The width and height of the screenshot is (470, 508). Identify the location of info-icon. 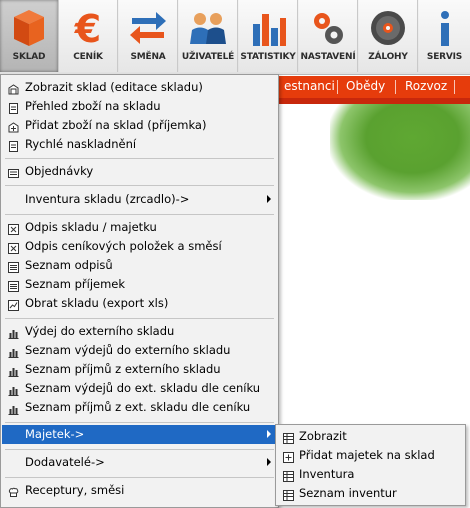
(444, 28).